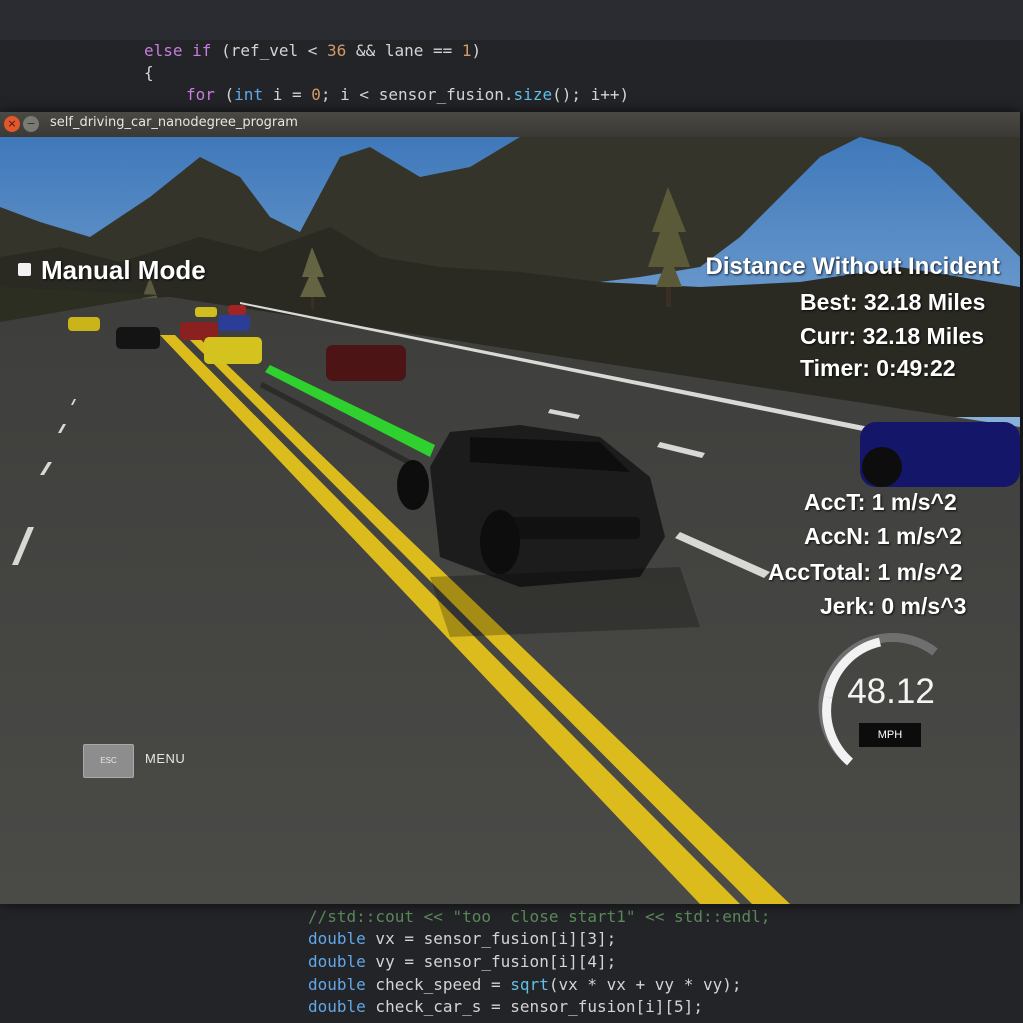 This screenshot has width=1023, height=1023. Describe the element at coordinates (865, 572) in the screenshot. I see `acc-total: AccTotal: 1 m/s^2` at that location.